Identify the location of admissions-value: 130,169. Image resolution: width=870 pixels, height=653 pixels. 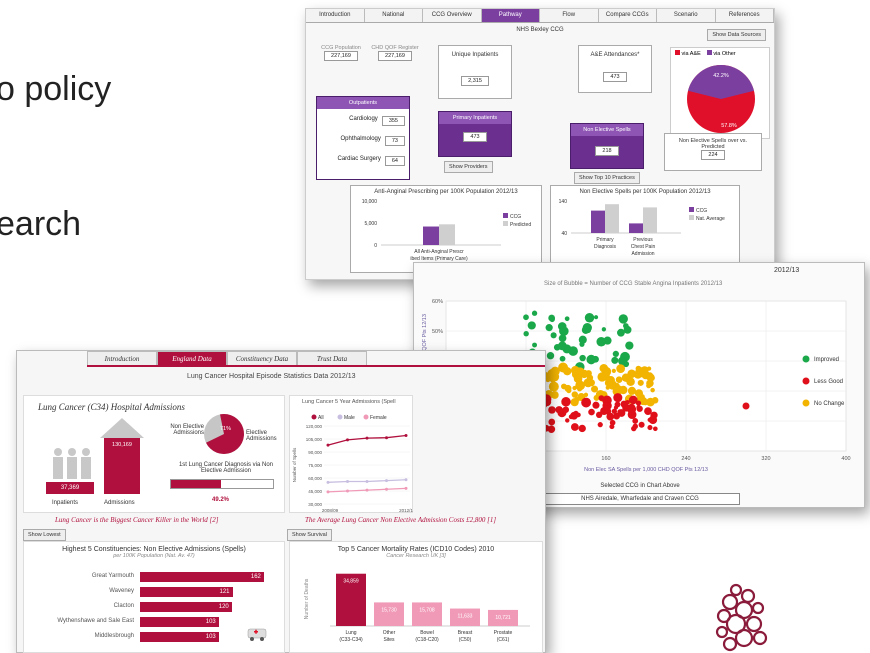
(122, 445).